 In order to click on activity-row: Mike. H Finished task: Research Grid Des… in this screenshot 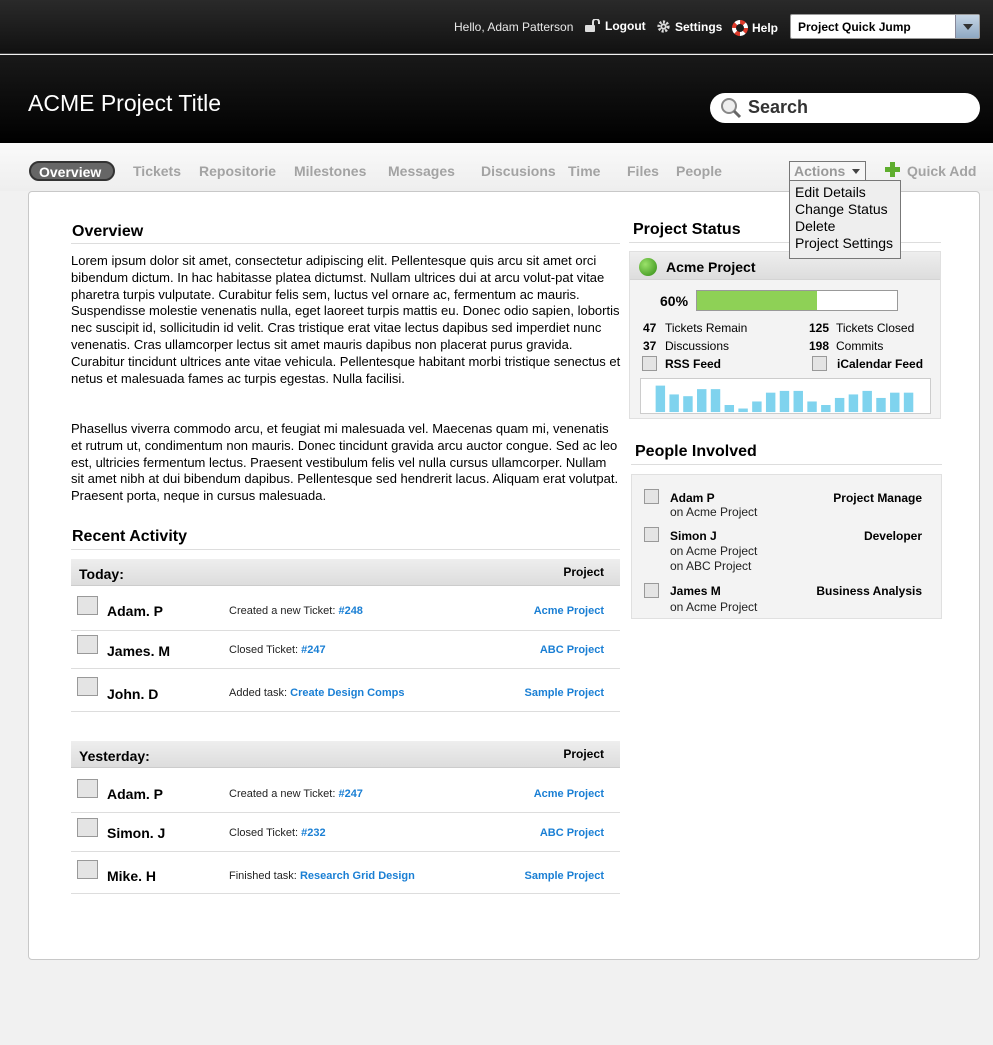, I will do `click(345, 873)`.